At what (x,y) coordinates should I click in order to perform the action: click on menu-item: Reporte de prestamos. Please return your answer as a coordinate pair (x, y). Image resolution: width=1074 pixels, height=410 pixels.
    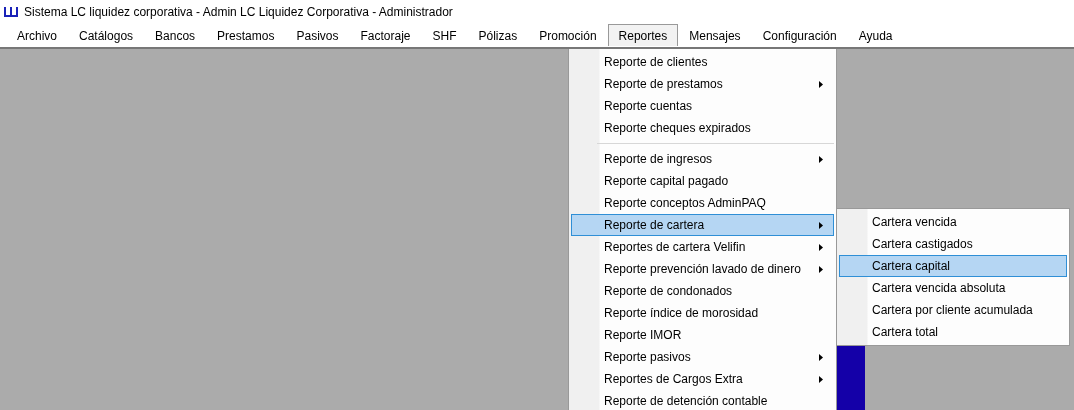
    Looking at the image, I should click on (702, 84).